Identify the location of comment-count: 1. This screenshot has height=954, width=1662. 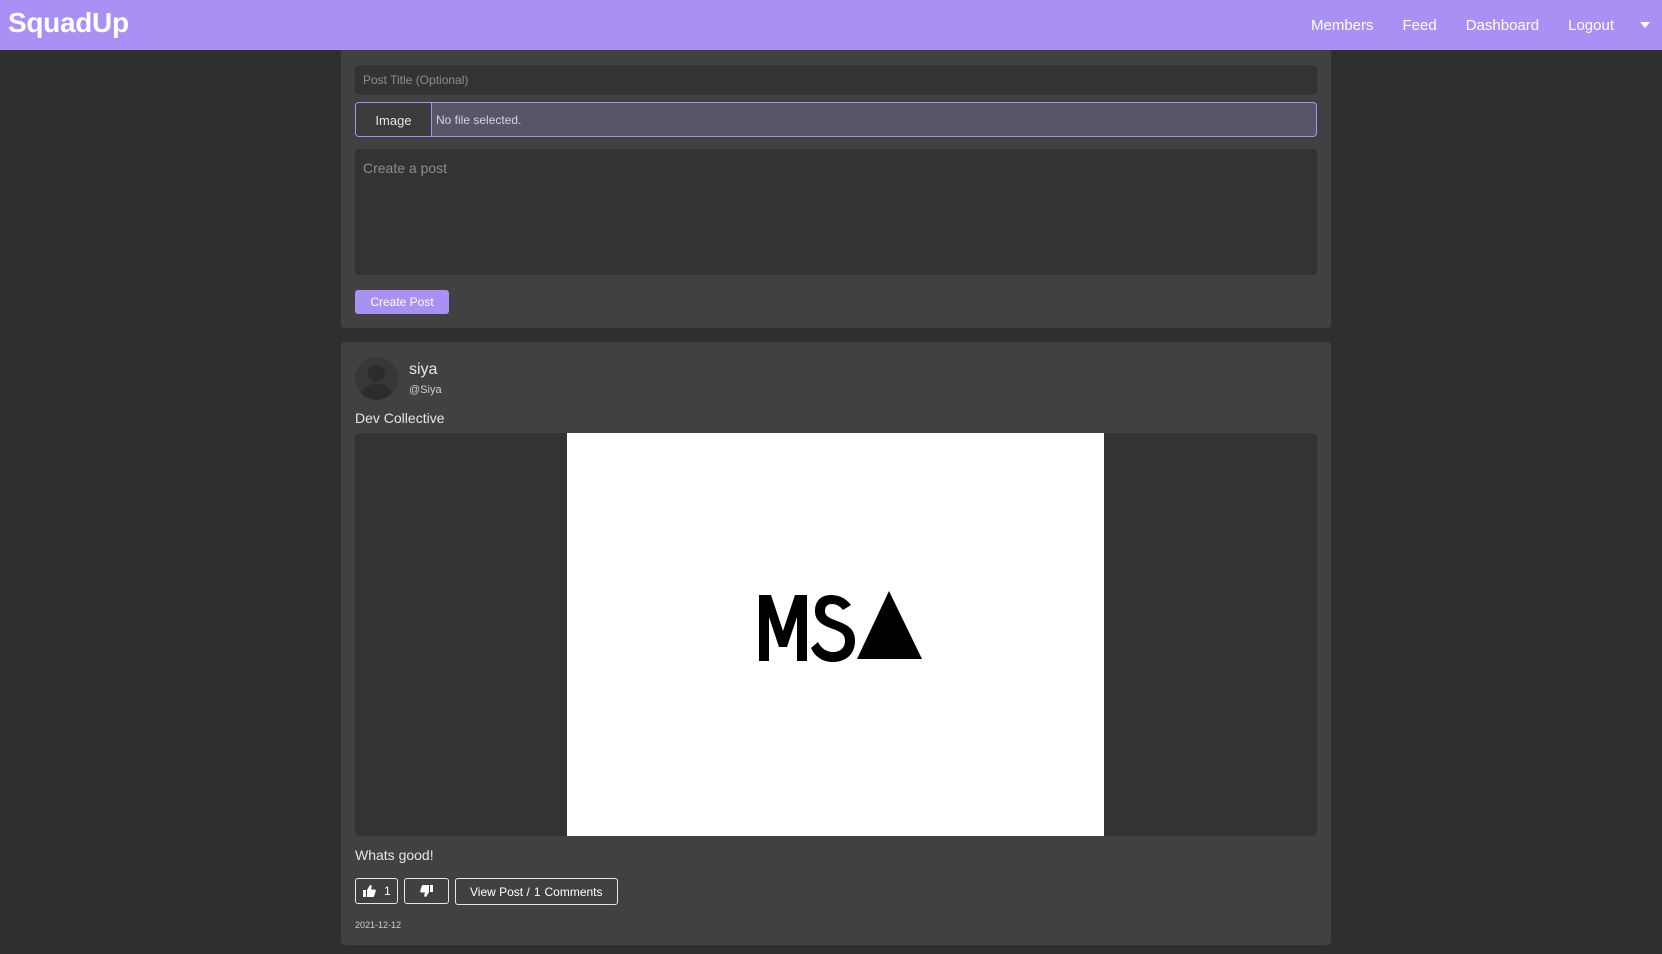
(537, 891).